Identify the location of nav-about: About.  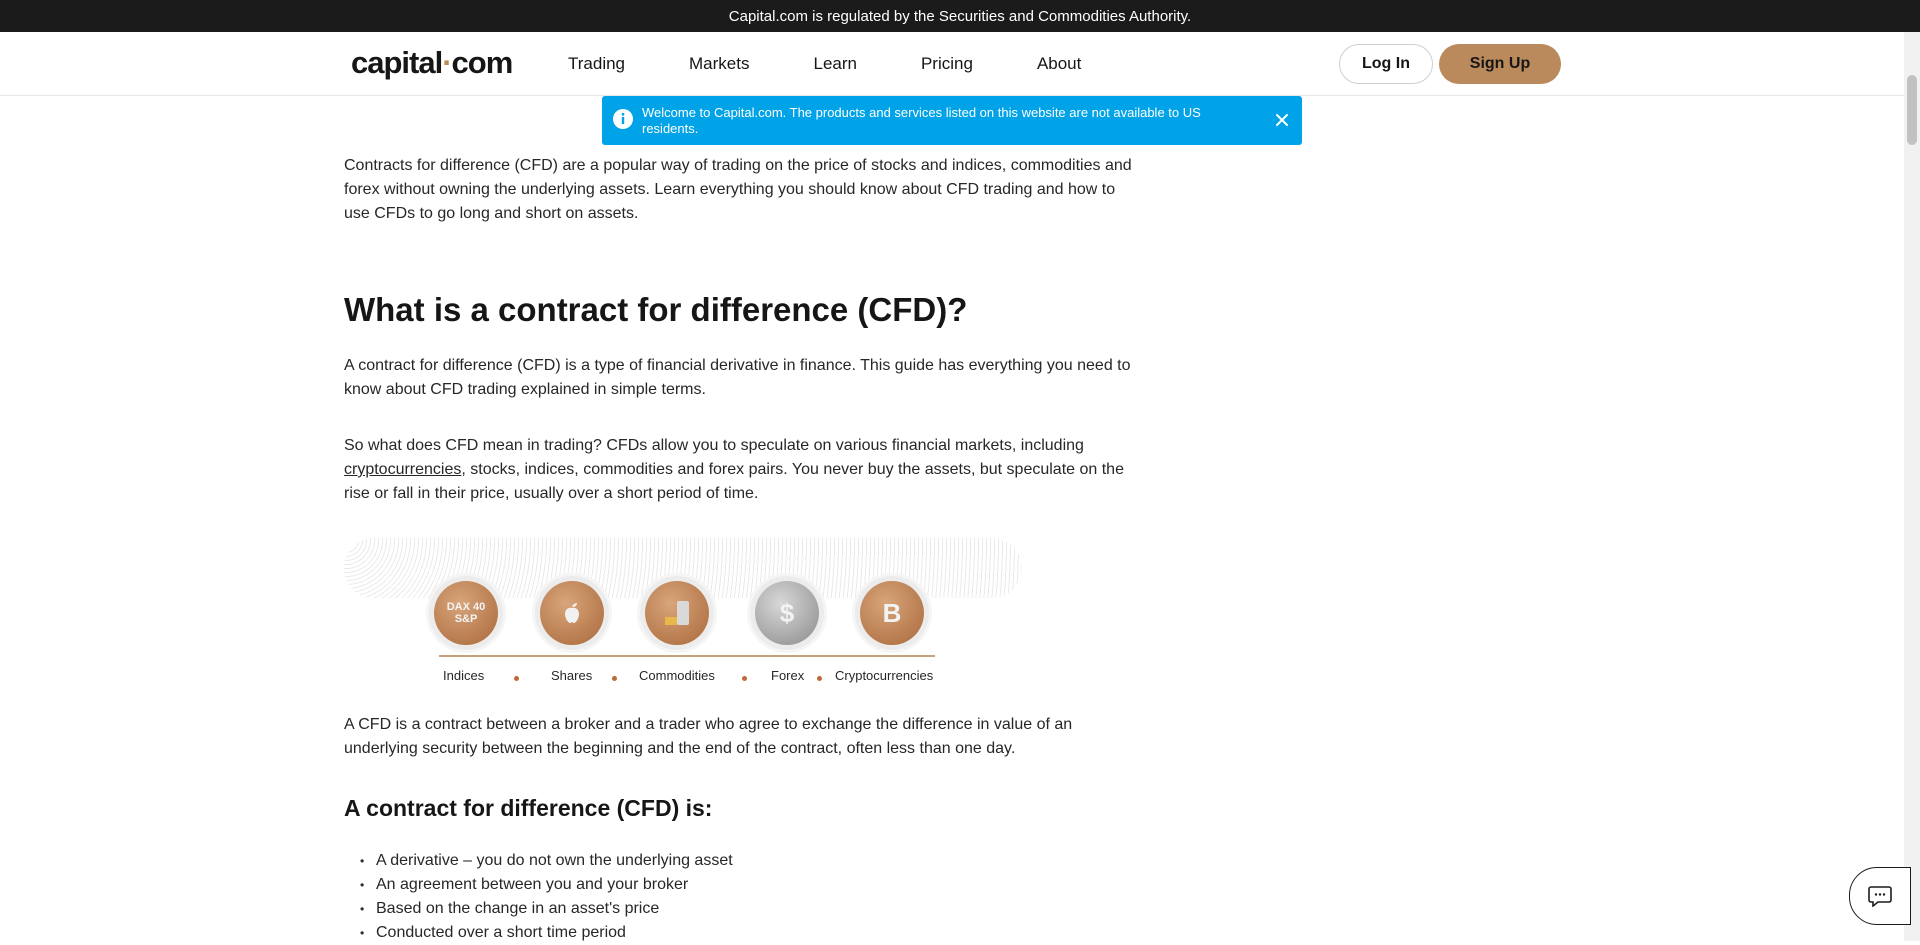
(1059, 64).